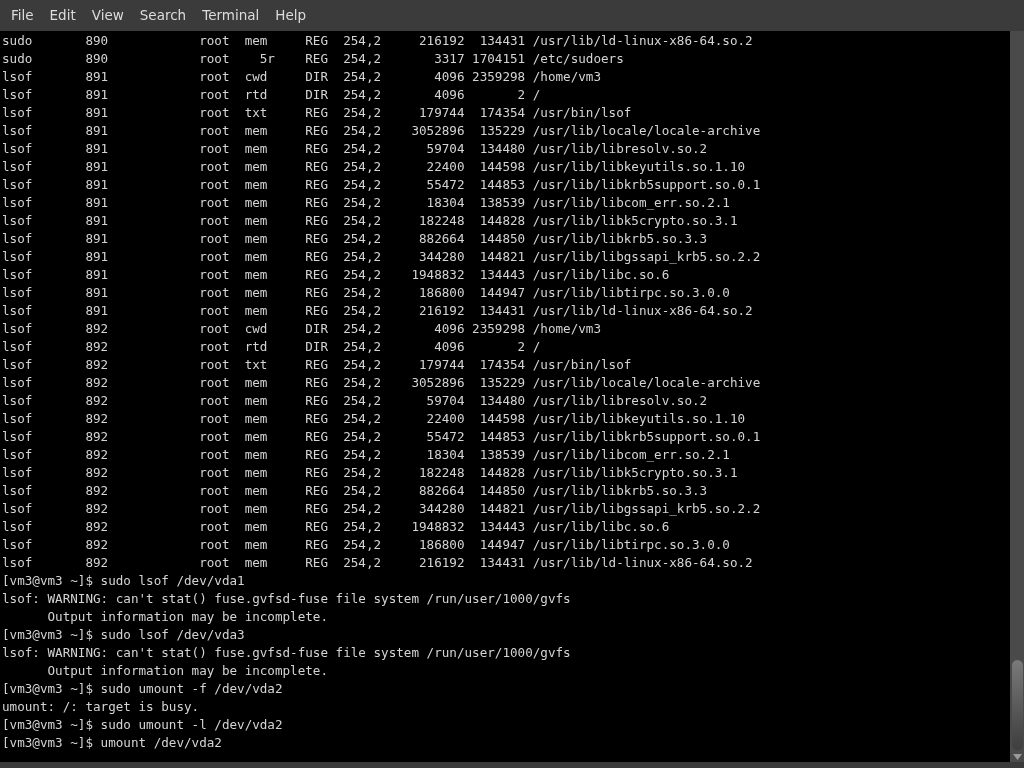 This screenshot has height=768, width=1024. What do you see at coordinates (123, 635) in the screenshot?
I see `terminal-line: [vm3@vm3 ~]$ sudo lsof /dev/vda3` at bounding box center [123, 635].